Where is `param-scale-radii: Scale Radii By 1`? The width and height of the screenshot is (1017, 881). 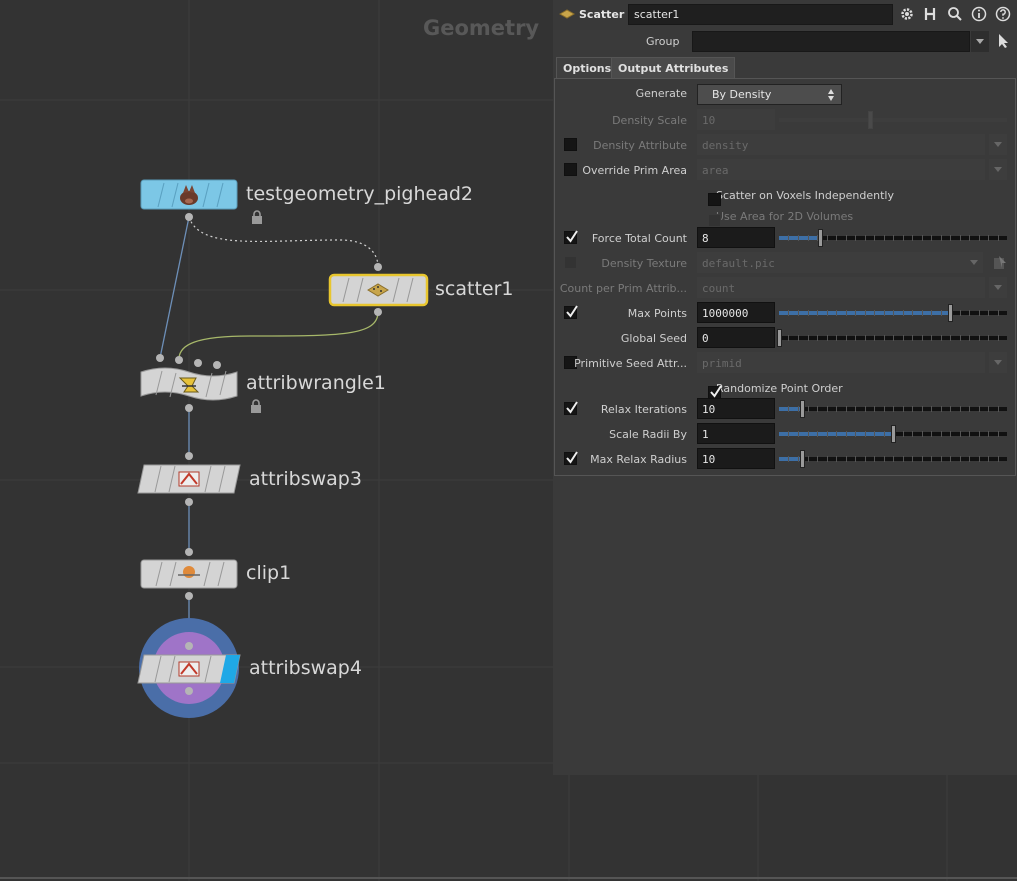 param-scale-radii: Scale Radii By 1 is located at coordinates (785, 434).